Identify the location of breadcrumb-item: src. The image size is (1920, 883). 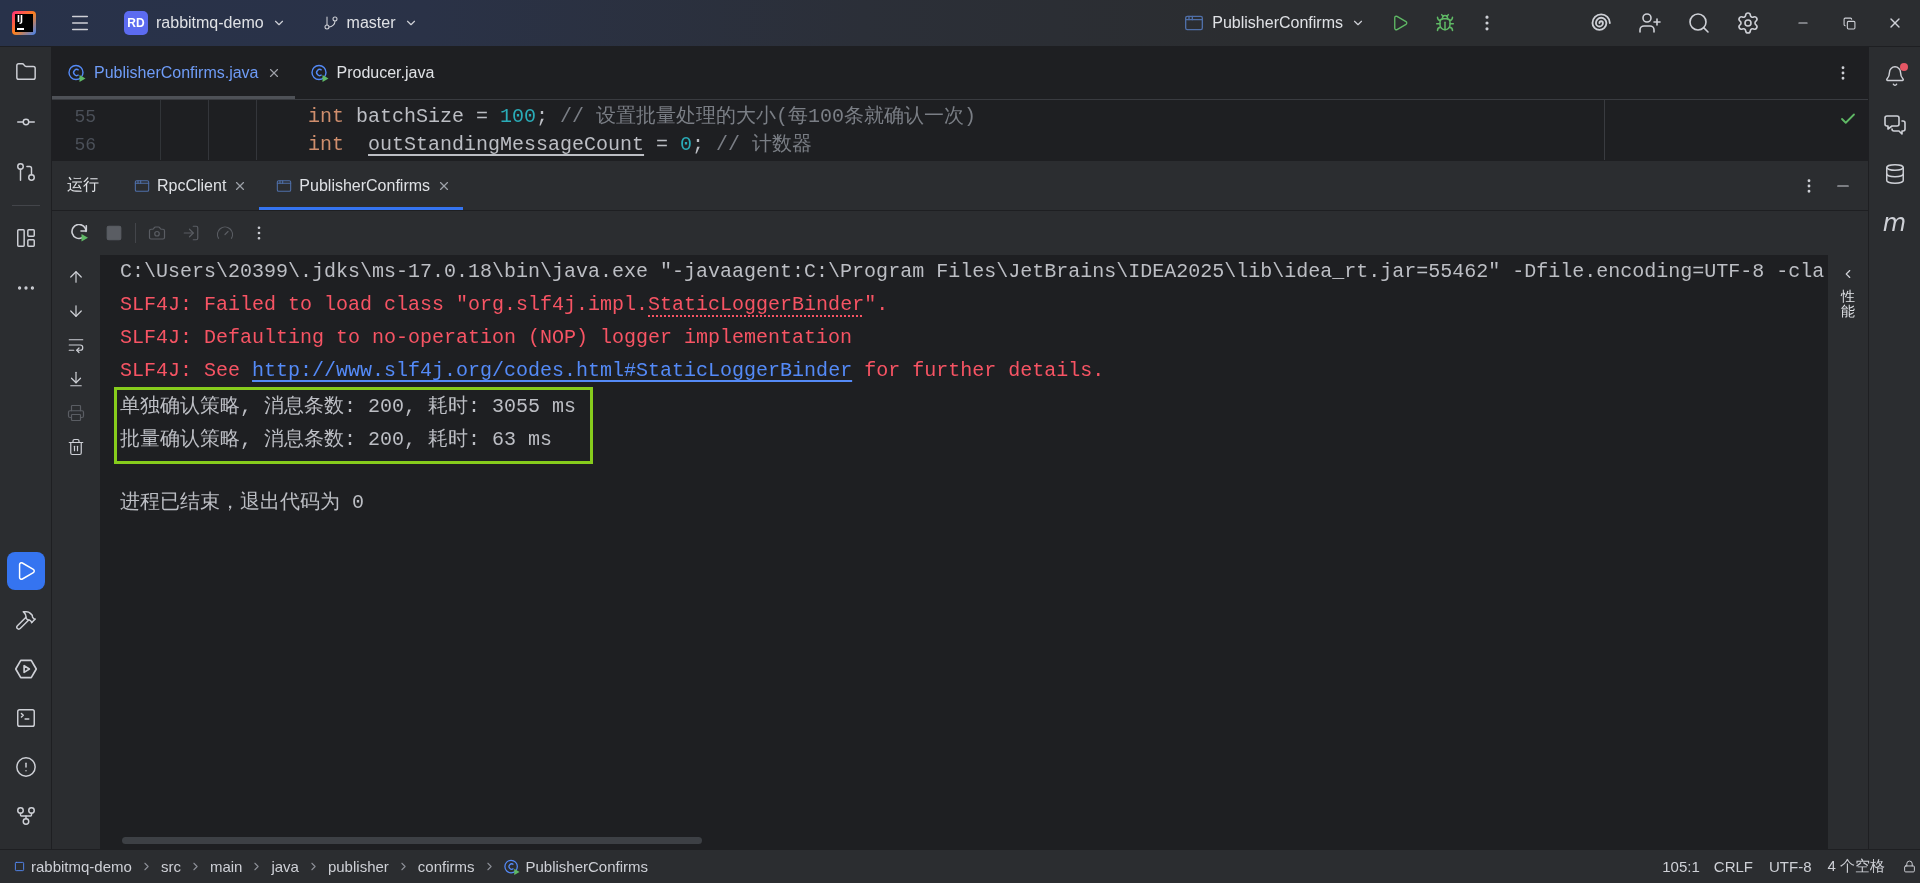
(170, 866).